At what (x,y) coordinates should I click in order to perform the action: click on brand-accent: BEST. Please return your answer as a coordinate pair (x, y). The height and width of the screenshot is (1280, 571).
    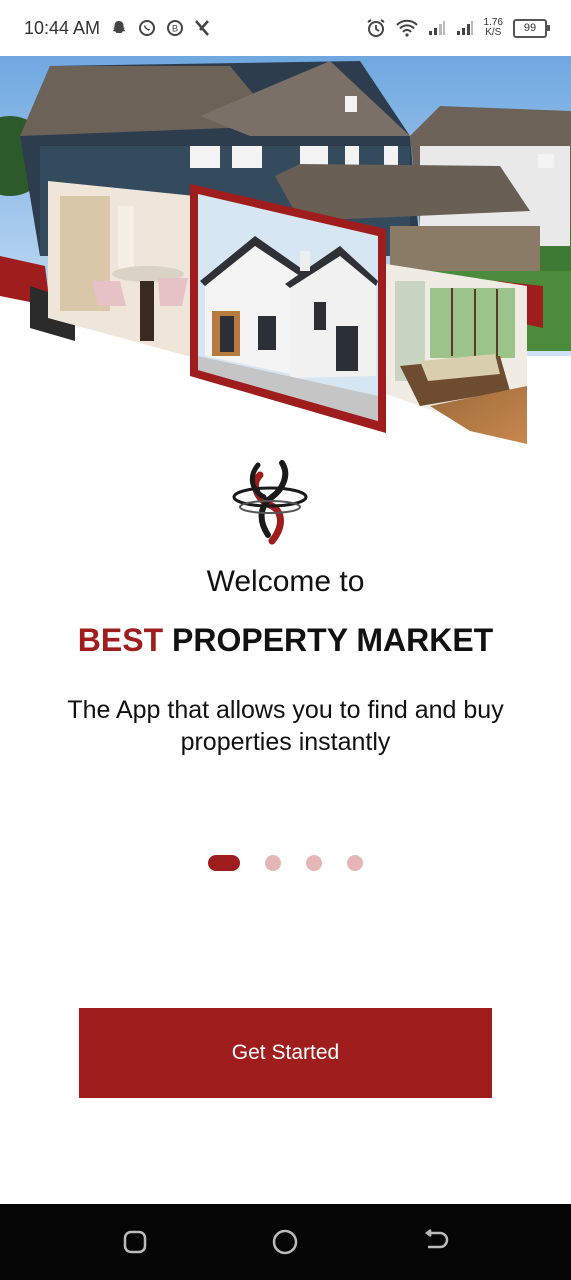
    Looking at the image, I should click on (120, 640).